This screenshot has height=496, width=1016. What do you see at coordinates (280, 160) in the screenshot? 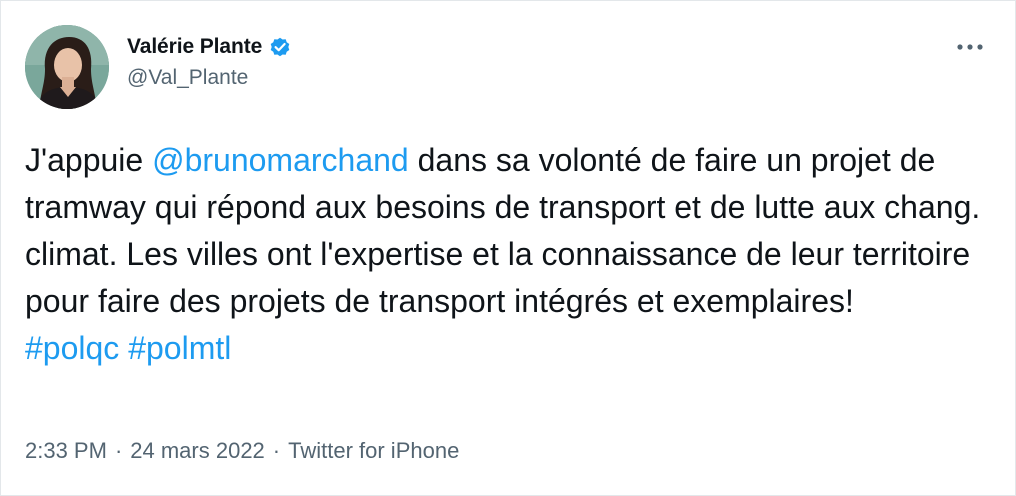
I see `mention-link: @brunomarchand` at bounding box center [280, 160].